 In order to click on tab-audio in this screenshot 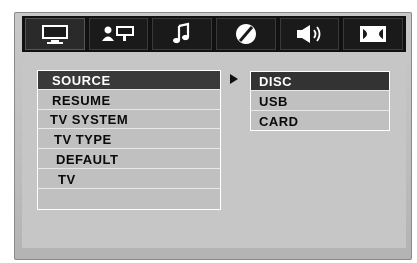, I will do `click(182, 34)`.